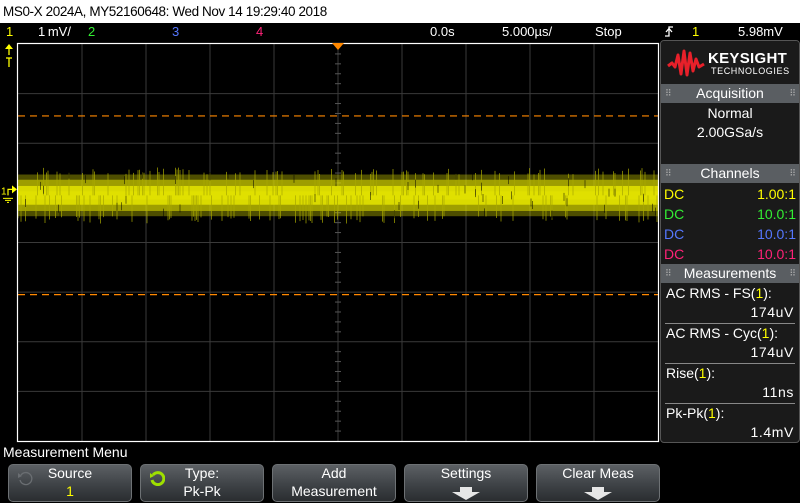 The image size is (800, 503). What do you see at coordinates (175, 31) in the screenshot?
I see `ch3-label: 3` at bounding box center [175, 31].